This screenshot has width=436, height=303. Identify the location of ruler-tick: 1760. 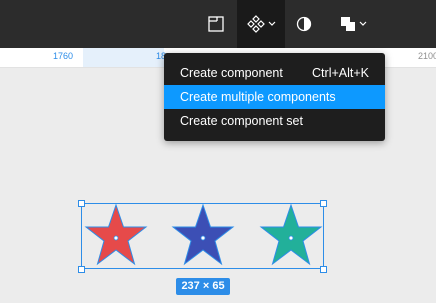
(63, 56).